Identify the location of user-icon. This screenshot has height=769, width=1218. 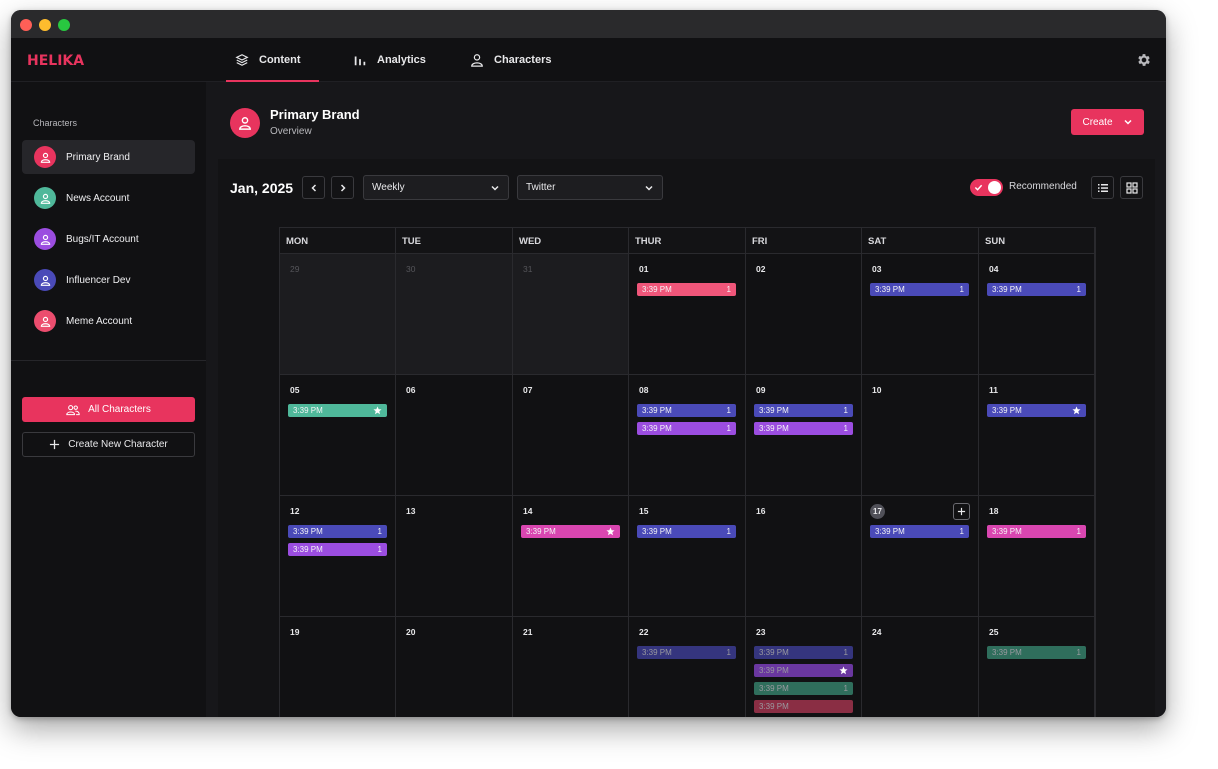
(477, 60).